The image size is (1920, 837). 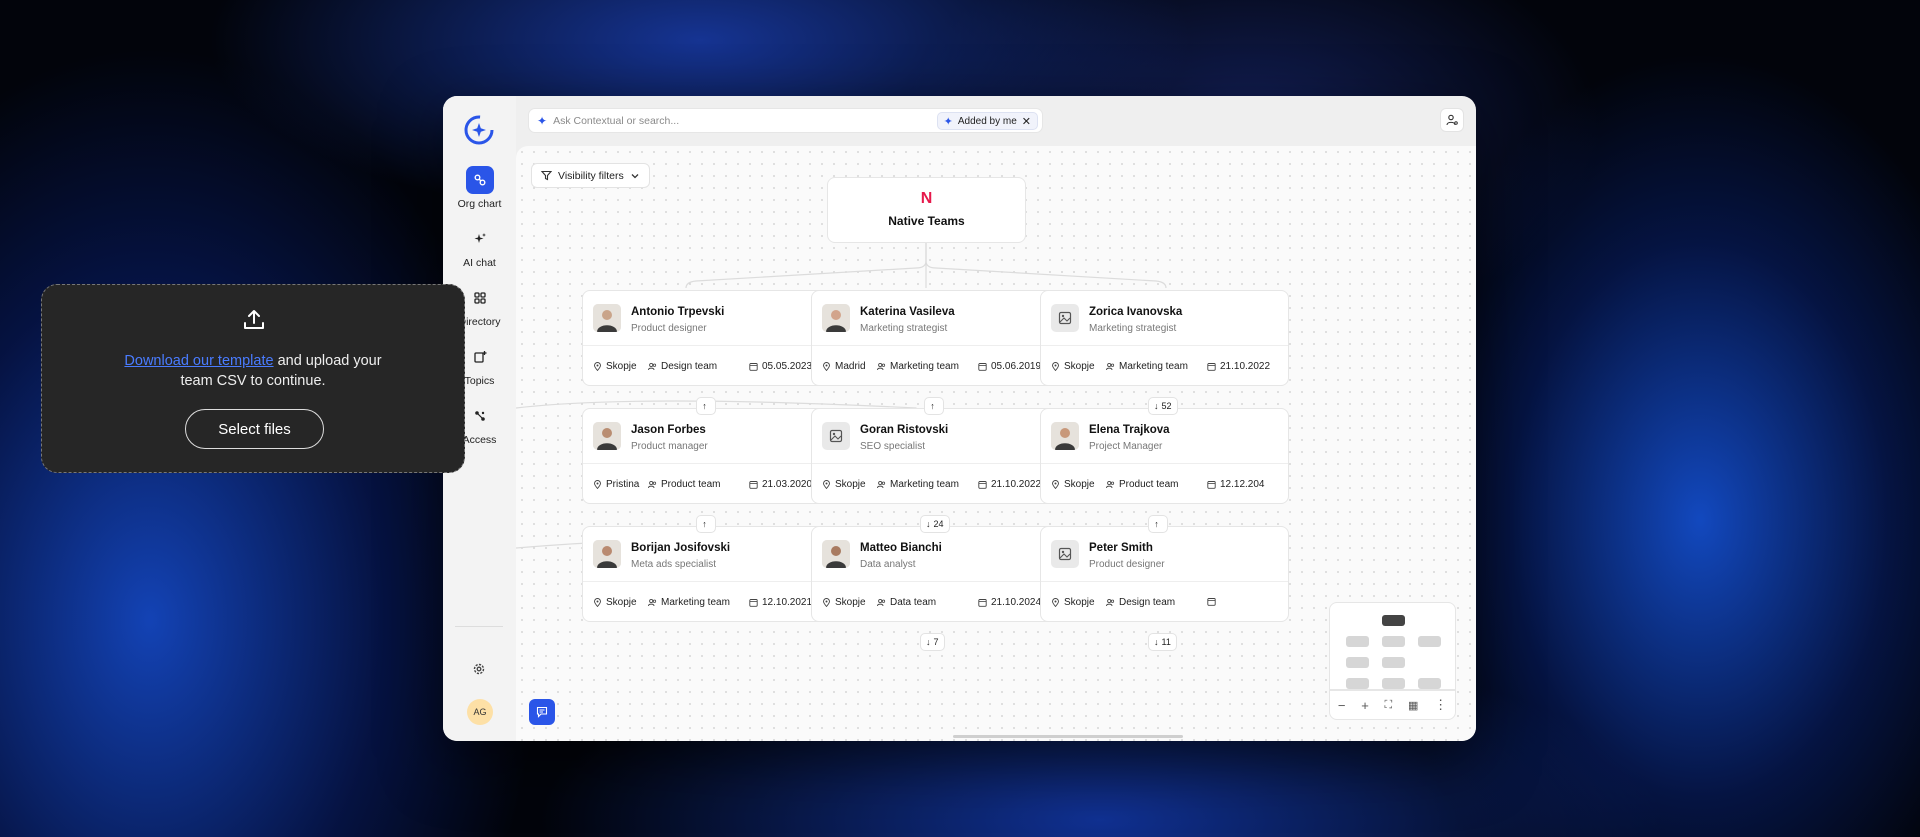 What do you see at coordinates (1393, 620) in the screenshot?
I see `minimap-root-node` at bounding box center [1393, 620].